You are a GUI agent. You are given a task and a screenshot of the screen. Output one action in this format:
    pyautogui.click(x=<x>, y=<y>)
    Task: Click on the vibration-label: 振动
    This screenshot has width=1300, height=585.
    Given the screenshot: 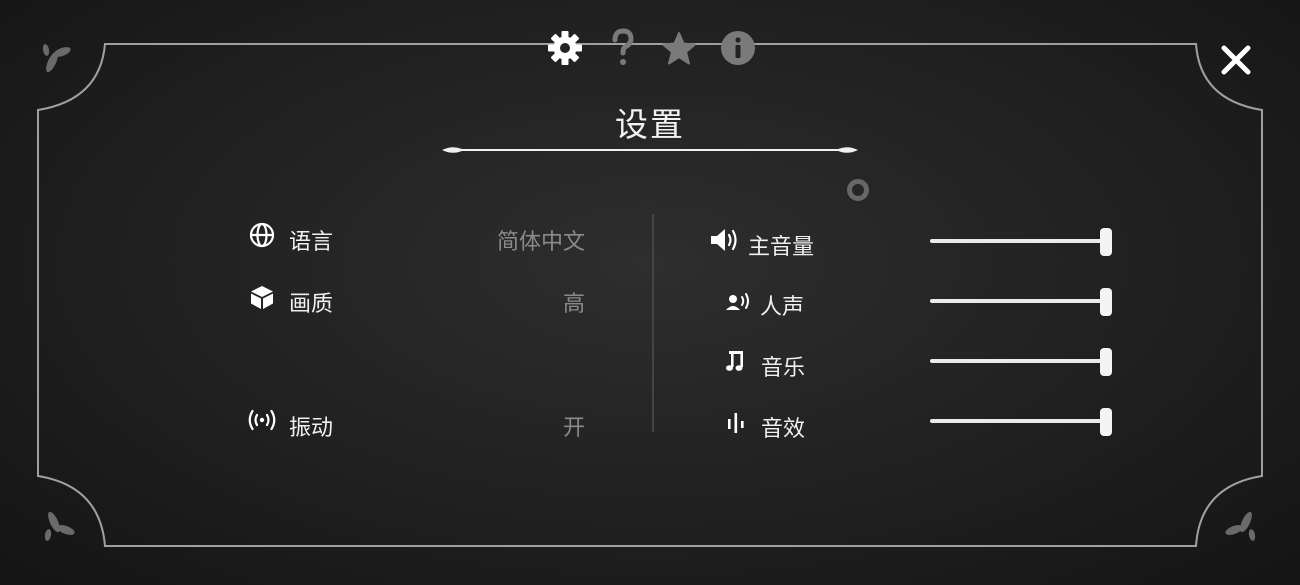 What is the action you would take?
    pyautogui.click(x=311, y=428)
    